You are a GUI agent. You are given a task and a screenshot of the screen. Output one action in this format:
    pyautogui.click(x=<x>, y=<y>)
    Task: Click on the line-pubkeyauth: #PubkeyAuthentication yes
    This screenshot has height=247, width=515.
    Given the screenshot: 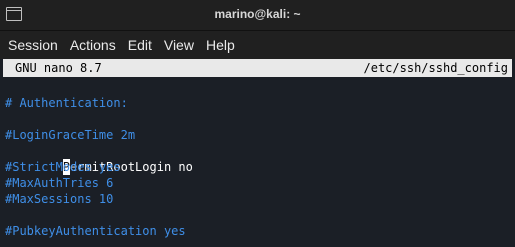 What is the action you would take?
    pyautogui.click(x=260, y=231)
    